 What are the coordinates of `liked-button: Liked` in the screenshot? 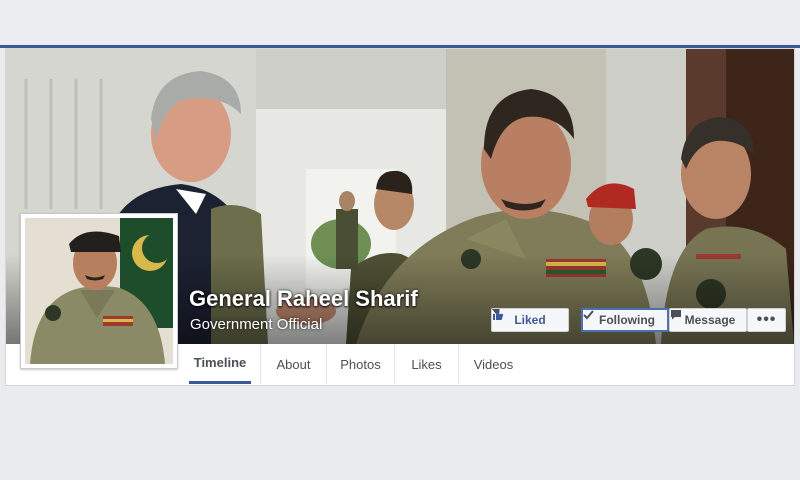 It's located at (530, 320).